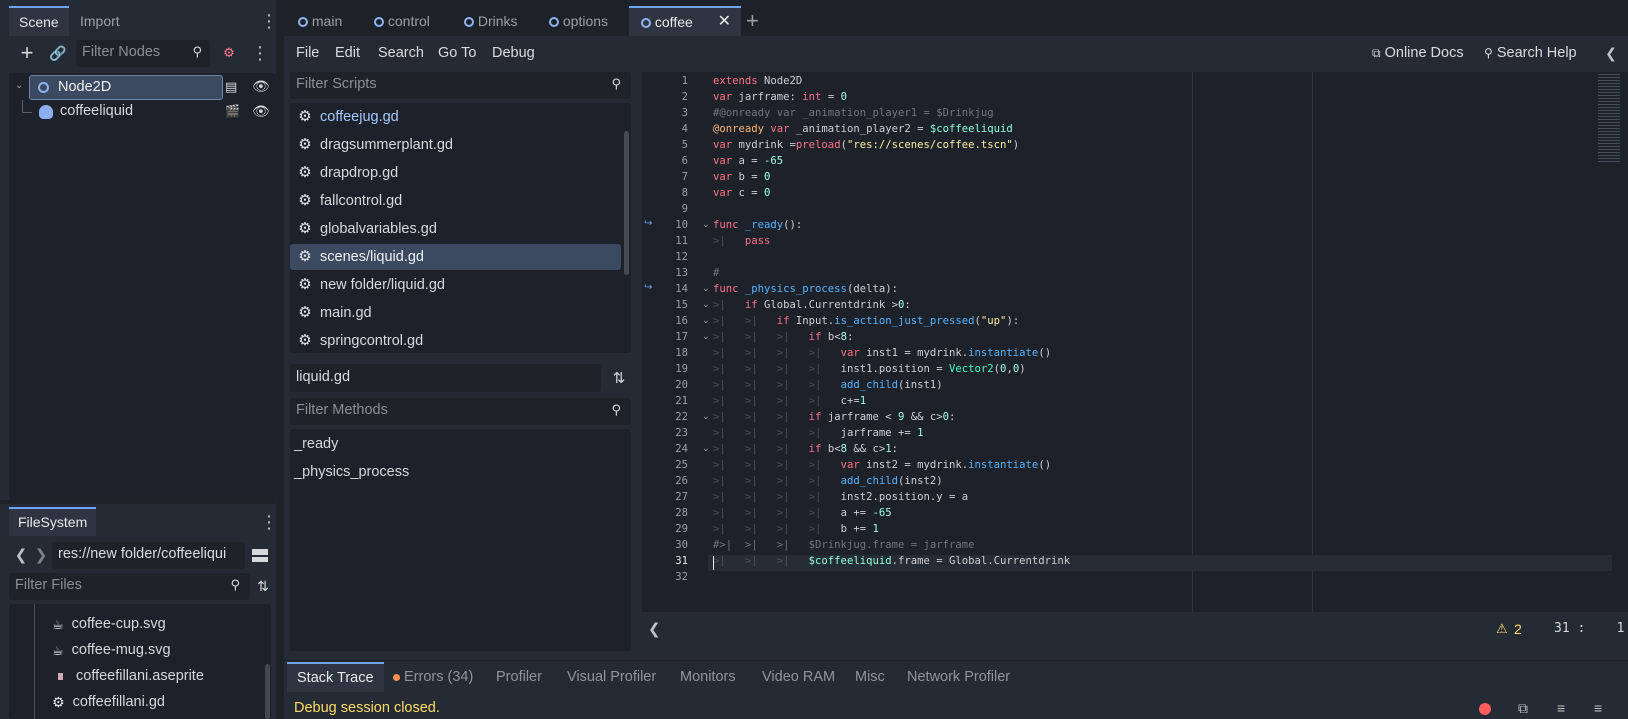 This screenshot has height=719, width=1628. I want to click on tab-video-ram: Video RAM, so click(798, 677).